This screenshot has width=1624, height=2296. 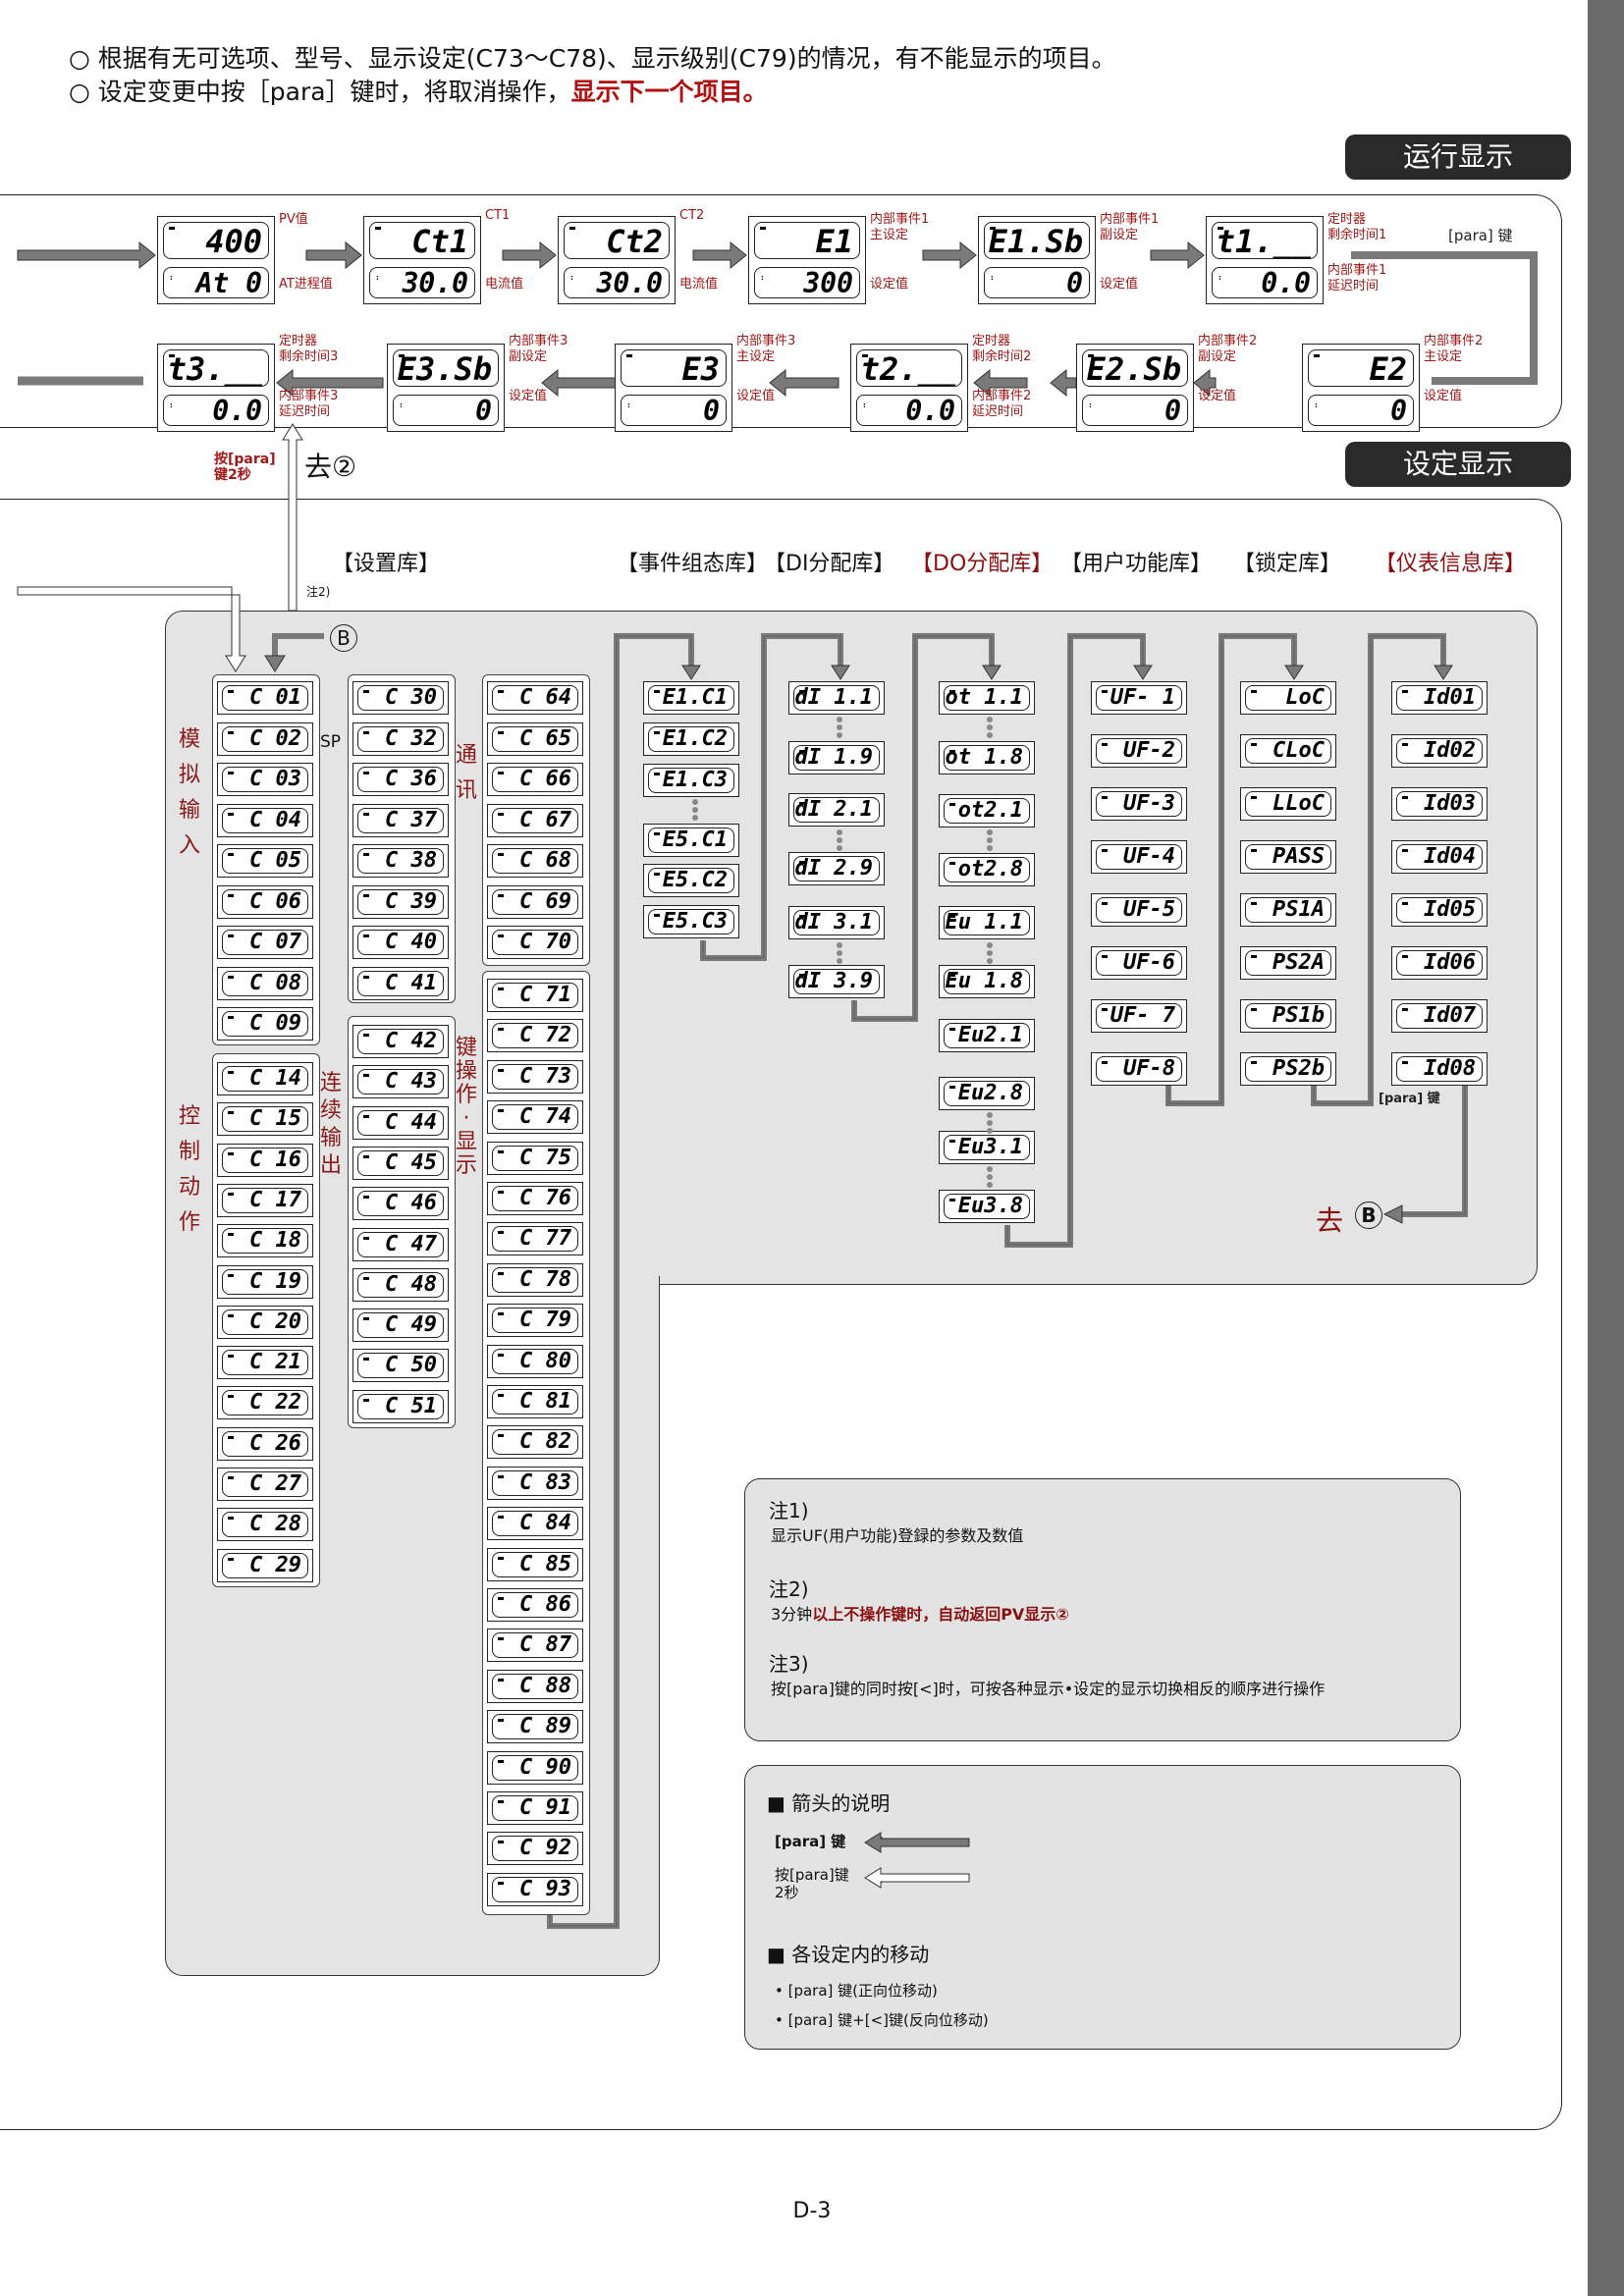 I want to click on setup-param-lcd: C 74, so click(x=535, y=1117).